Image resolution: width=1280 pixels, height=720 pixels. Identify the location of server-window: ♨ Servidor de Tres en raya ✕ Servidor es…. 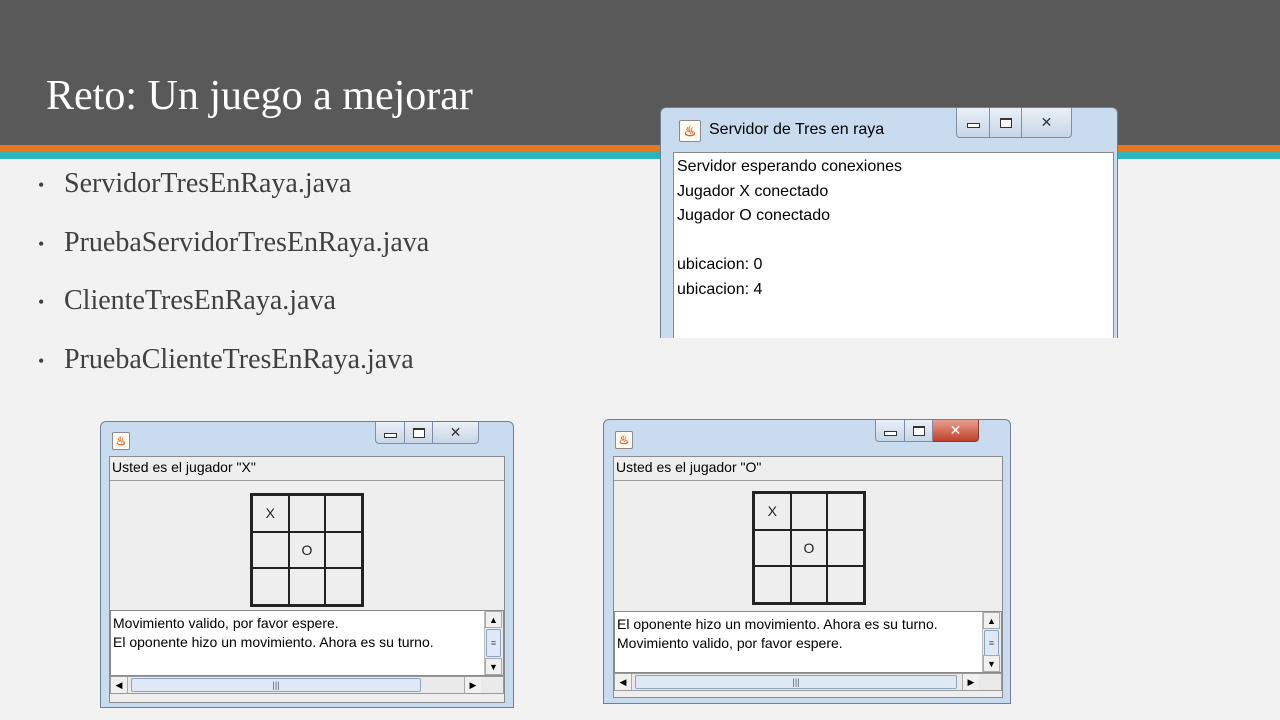
(889, 222).